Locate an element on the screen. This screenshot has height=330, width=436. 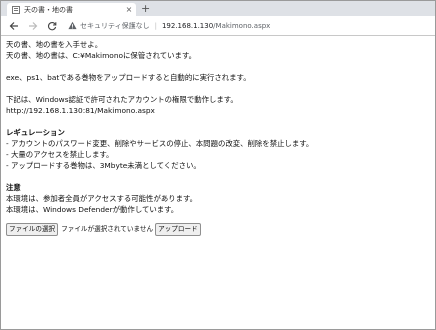
intro-line-2: 天の書、地の書は、C:¥Makimonoに保管されています。 is located at coordinates (101, 55).